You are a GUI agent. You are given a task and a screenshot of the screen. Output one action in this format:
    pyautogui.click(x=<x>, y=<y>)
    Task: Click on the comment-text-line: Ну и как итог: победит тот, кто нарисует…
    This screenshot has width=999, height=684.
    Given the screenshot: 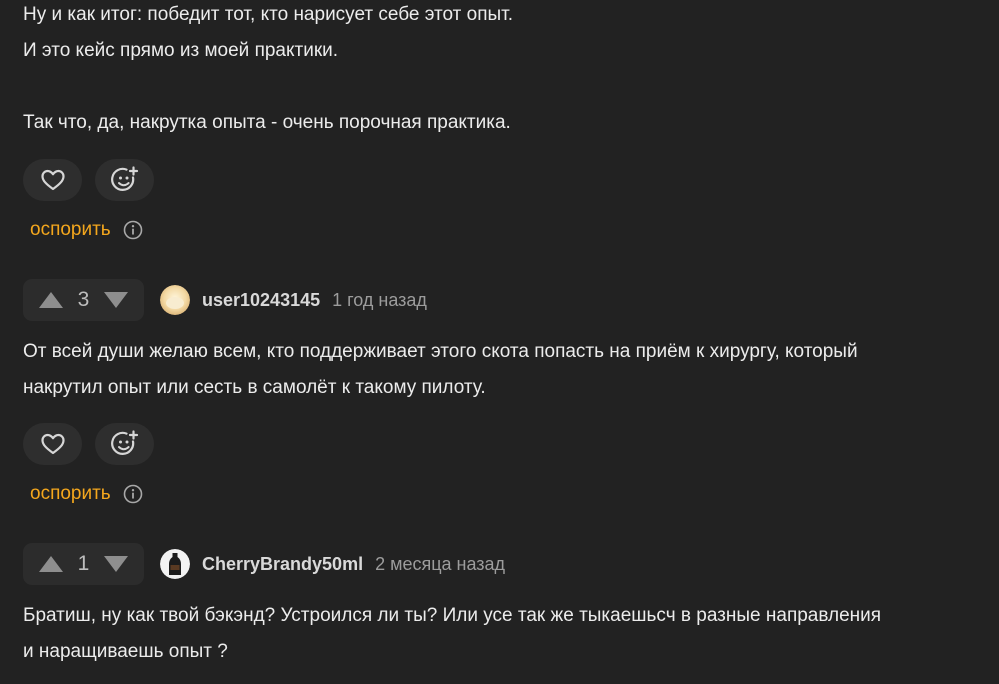 What is the action you would take?
    pyautogui.click(x=268, y=14)
    